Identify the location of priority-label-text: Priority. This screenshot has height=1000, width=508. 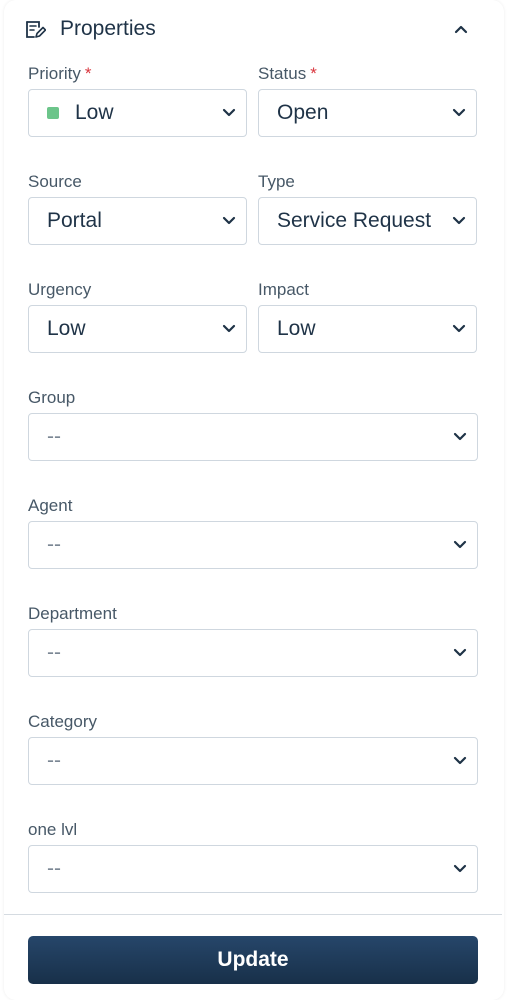
(54, 73).